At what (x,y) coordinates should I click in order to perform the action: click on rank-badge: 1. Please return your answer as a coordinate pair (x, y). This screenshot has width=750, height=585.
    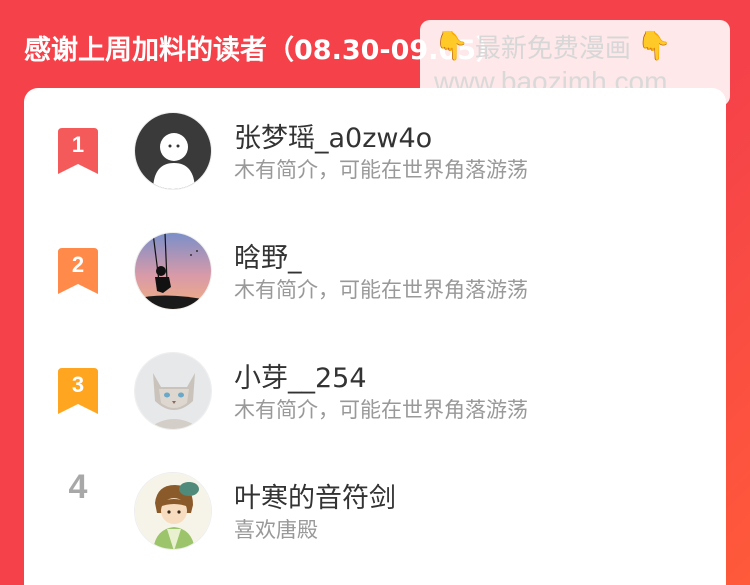
    Looking at the image, I should click on (78, 151).